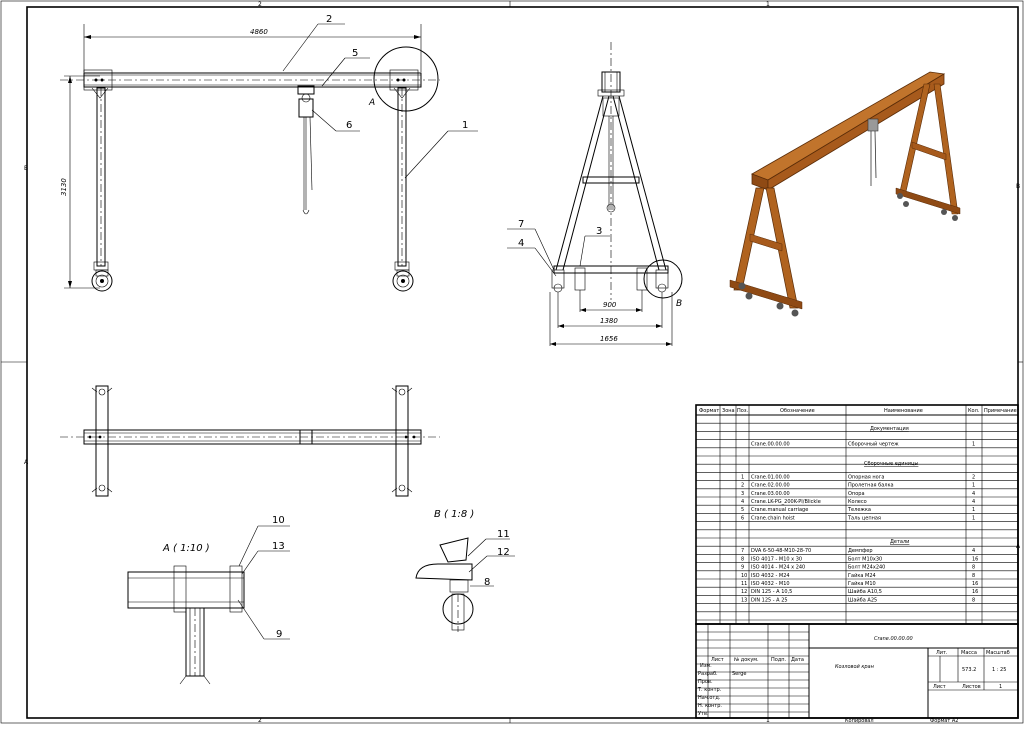 The width and height of the screenshot is (1024, 729). I want to click on dim-height: 3130, so click(64, 187).